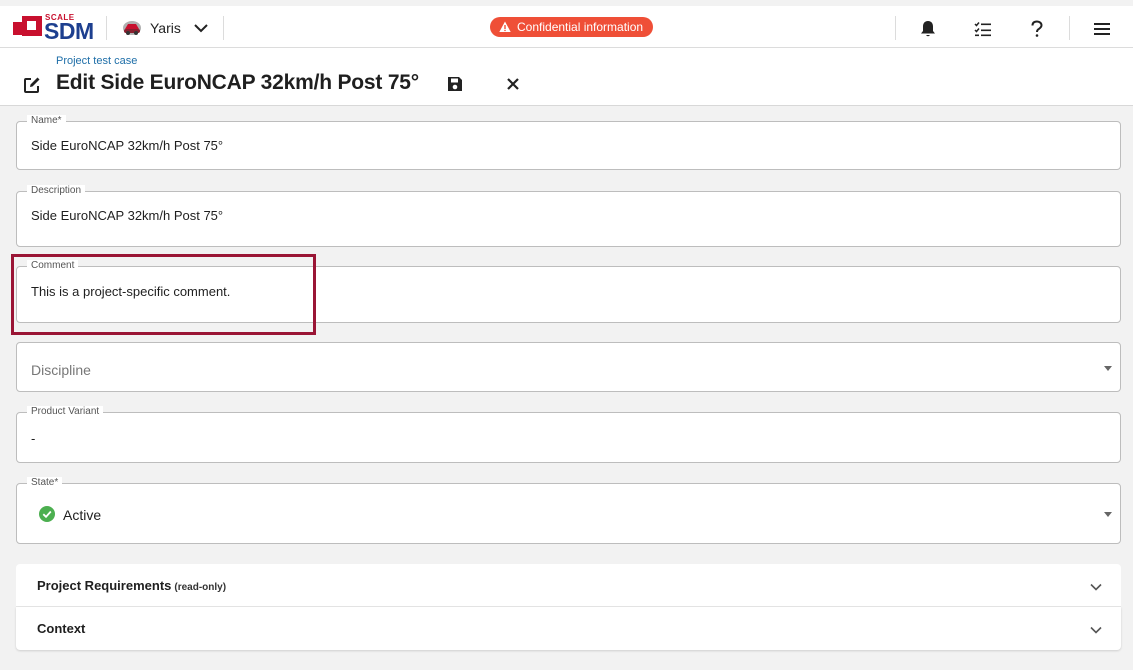  Describe the element at coordinates (505, 26) in the screenshot. I see `warning-icon` at that location.